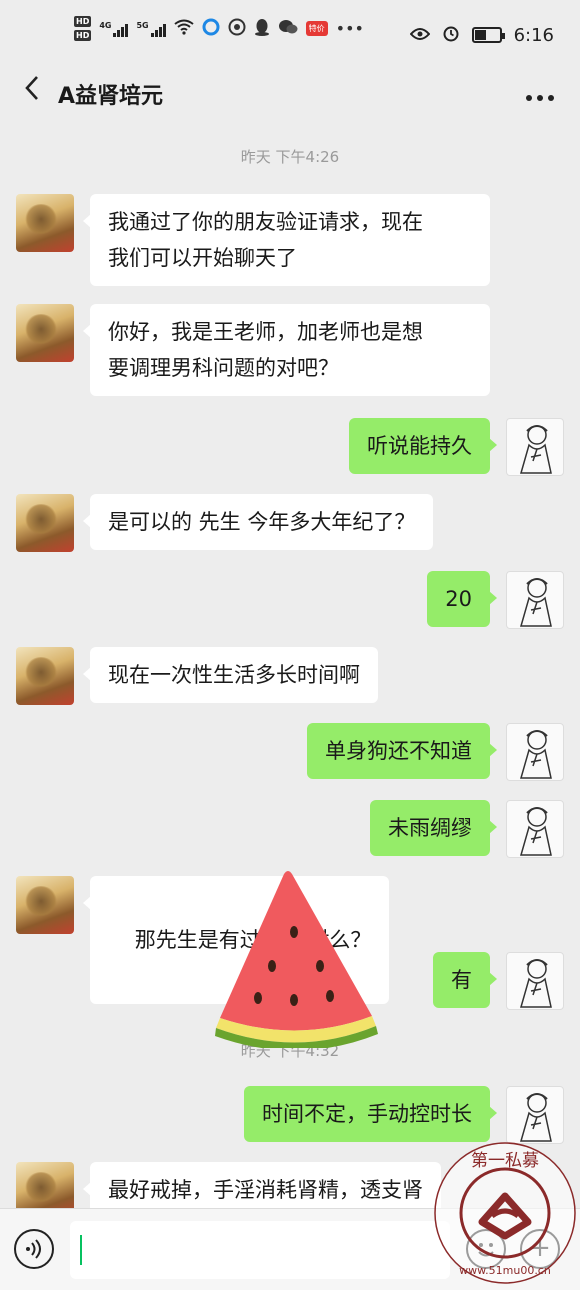 The width and height of the screenshot is (580, 1290). Describe the element at coordinates (237, 29) in the screenshot. I see `app-icon` at that location.